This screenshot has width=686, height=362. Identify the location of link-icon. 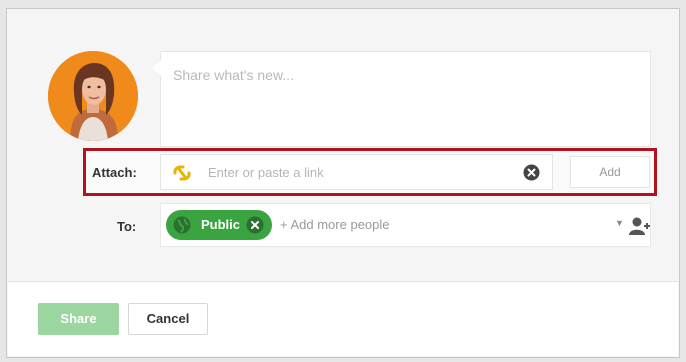
(182, 175).